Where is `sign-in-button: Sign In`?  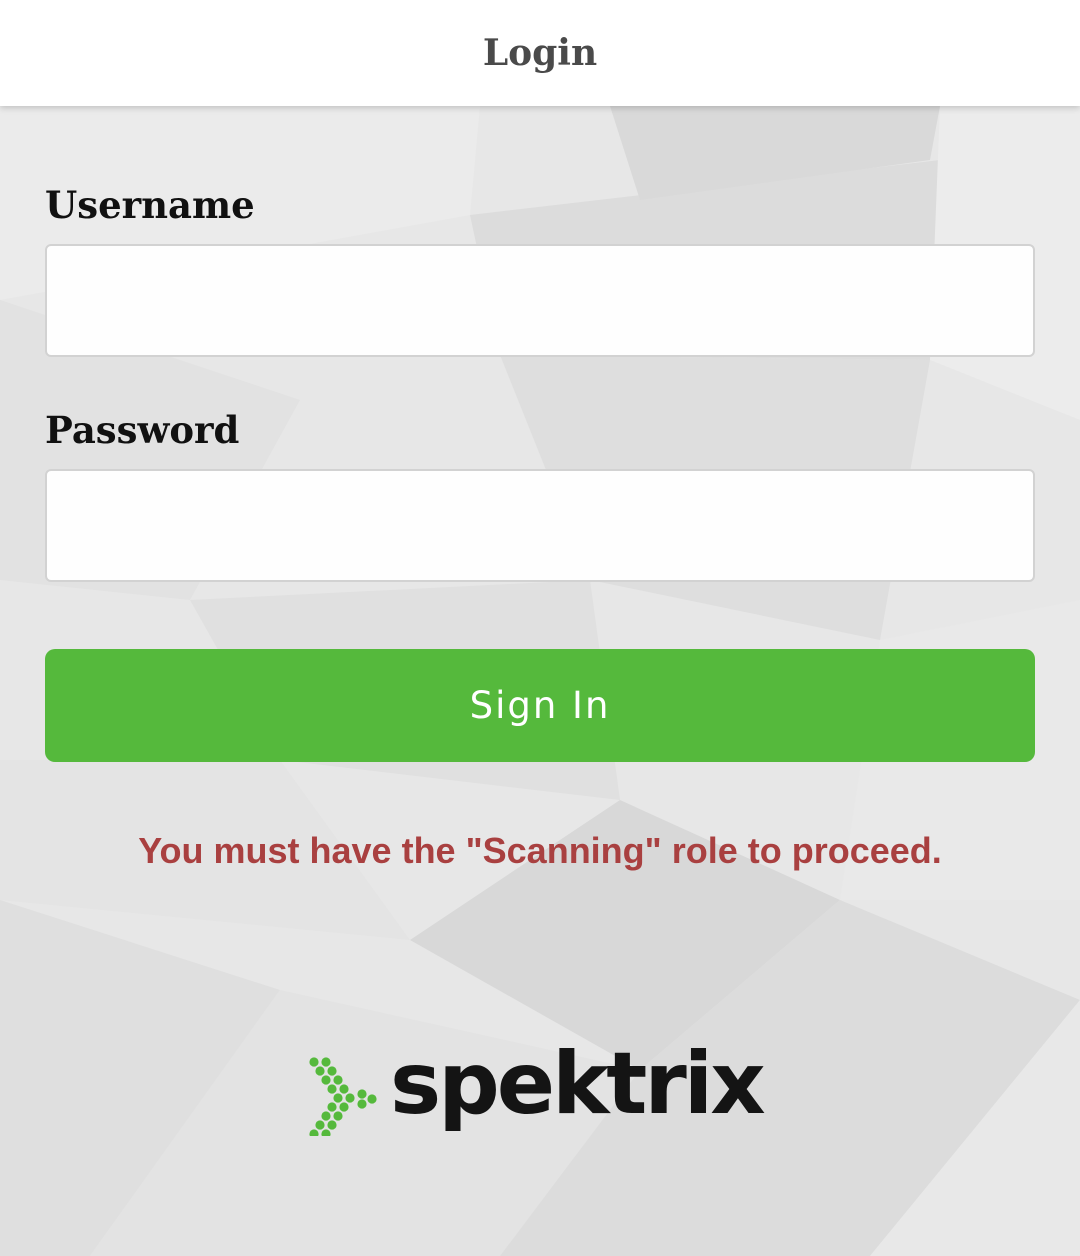 sign-in-button: Sign In is located at coordinates (540, 705).